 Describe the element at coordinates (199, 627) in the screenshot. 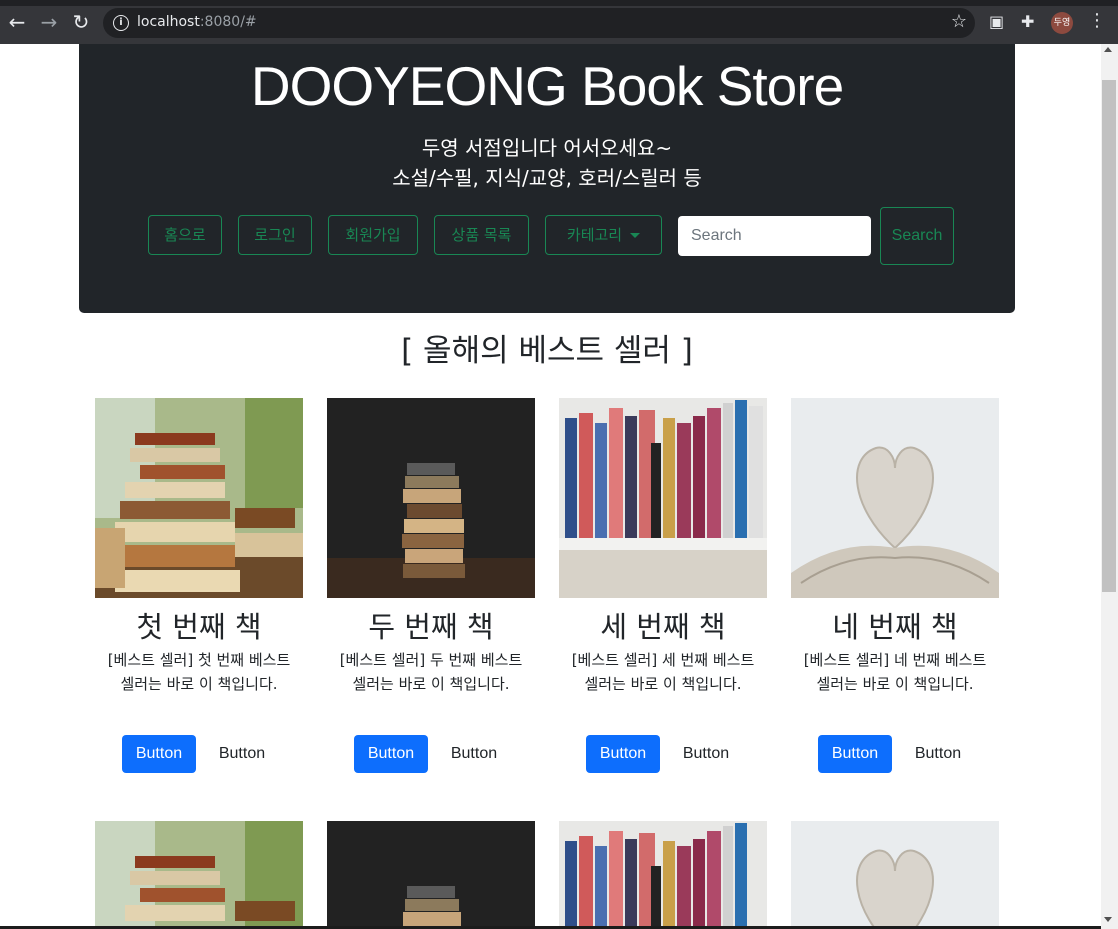

I see `book-title: 첫 번째 책` at that location.